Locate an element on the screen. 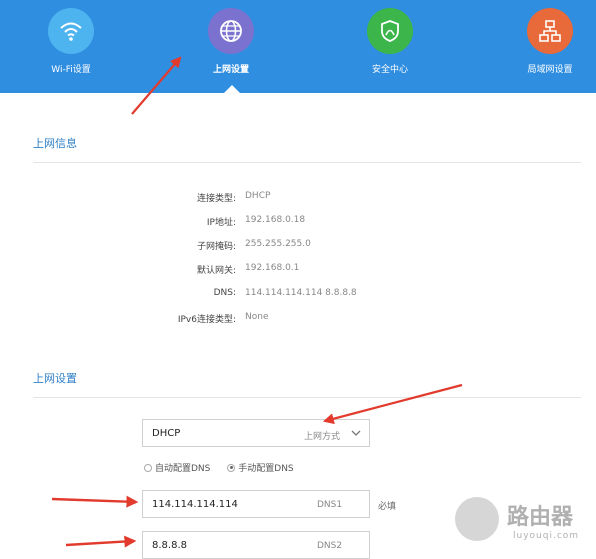  info-label: DNS: is located at coordinates (224, 293).